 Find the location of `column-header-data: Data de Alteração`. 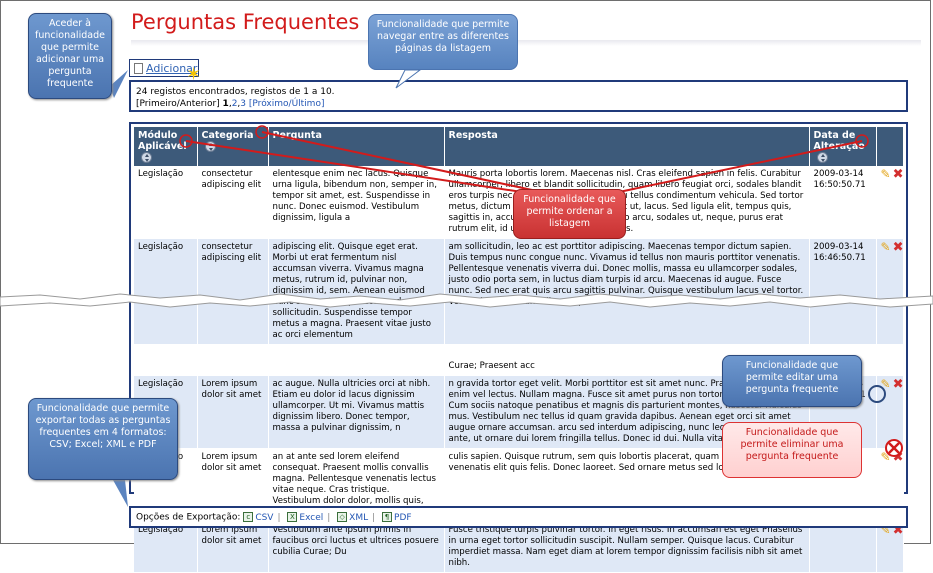

column-header-data: Data de Alteração is located at coordinates (843, 146).